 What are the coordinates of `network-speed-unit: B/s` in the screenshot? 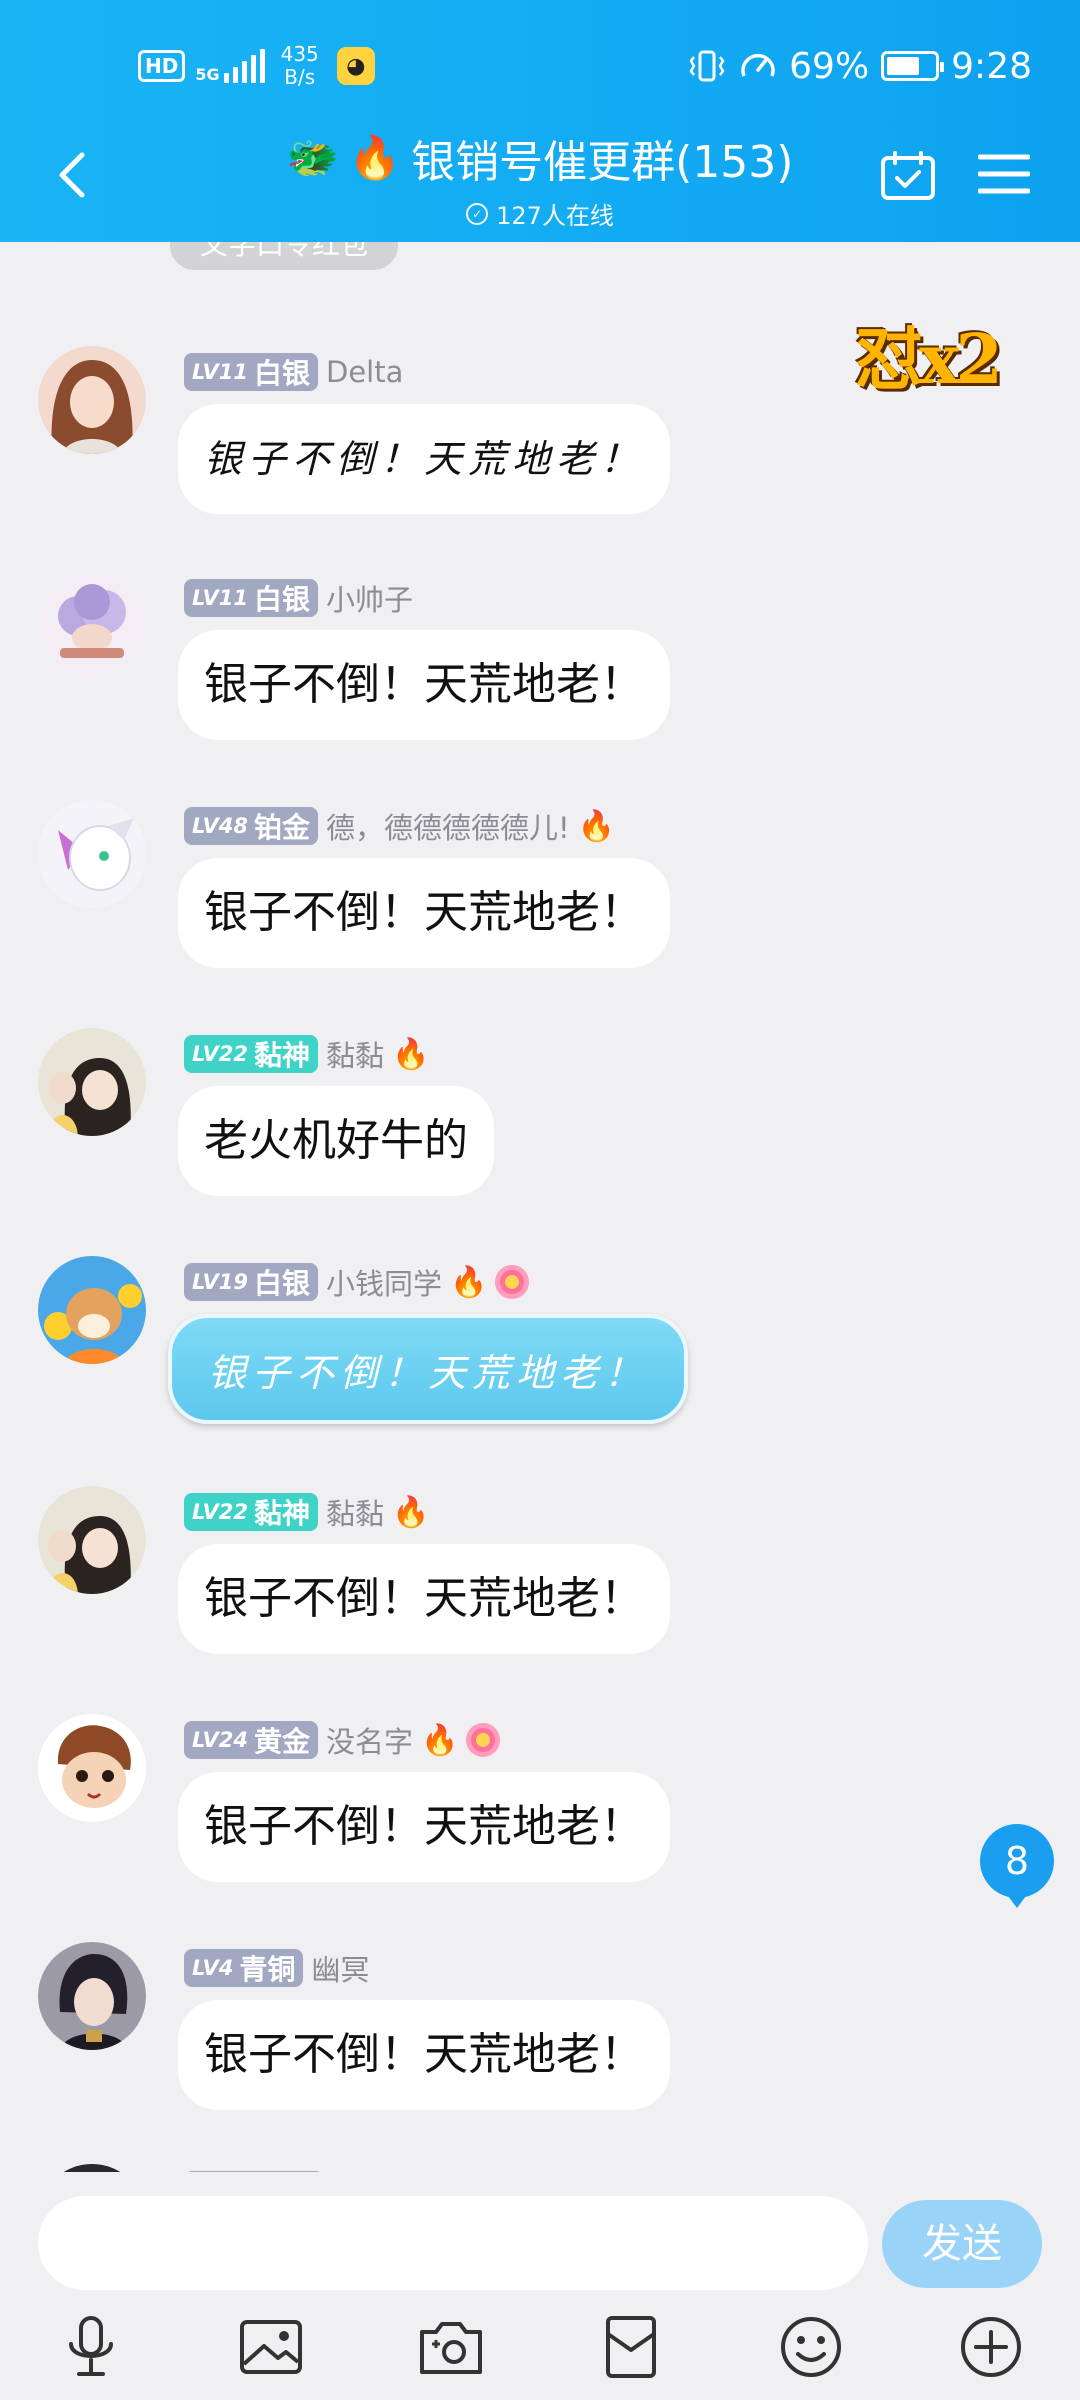 It's located at (300, 77).